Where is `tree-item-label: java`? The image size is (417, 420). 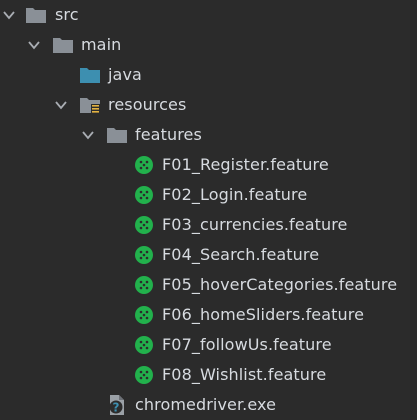
tree-item-label: java is located at coordinates (125, 74).